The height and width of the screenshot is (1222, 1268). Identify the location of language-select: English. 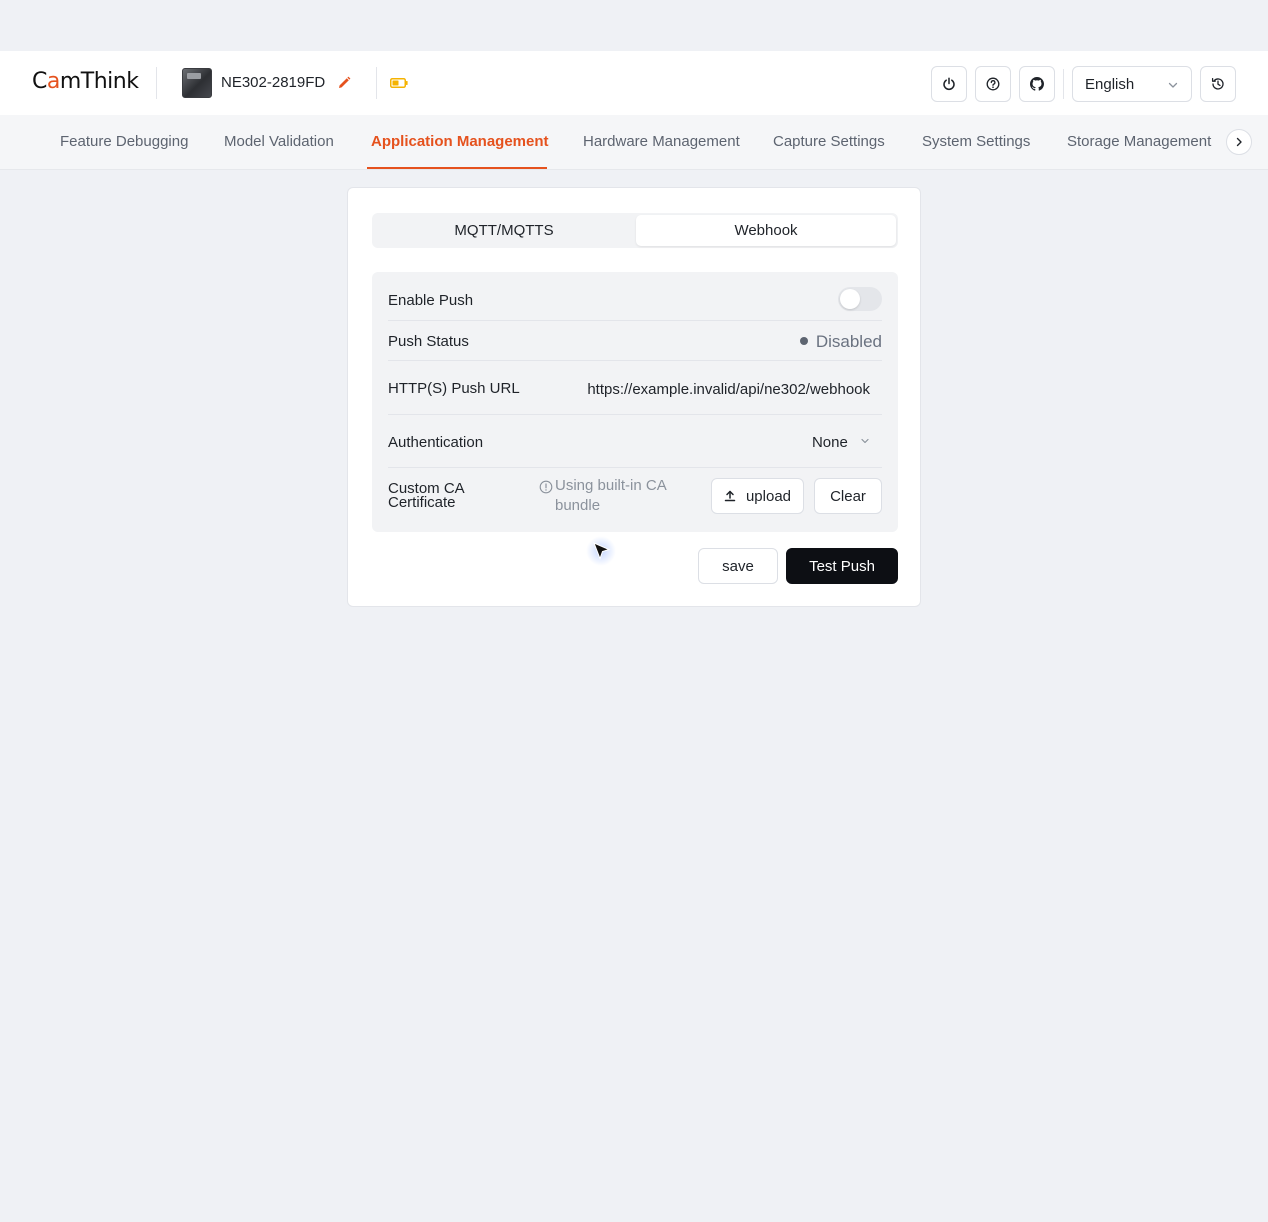
(1132, 84).